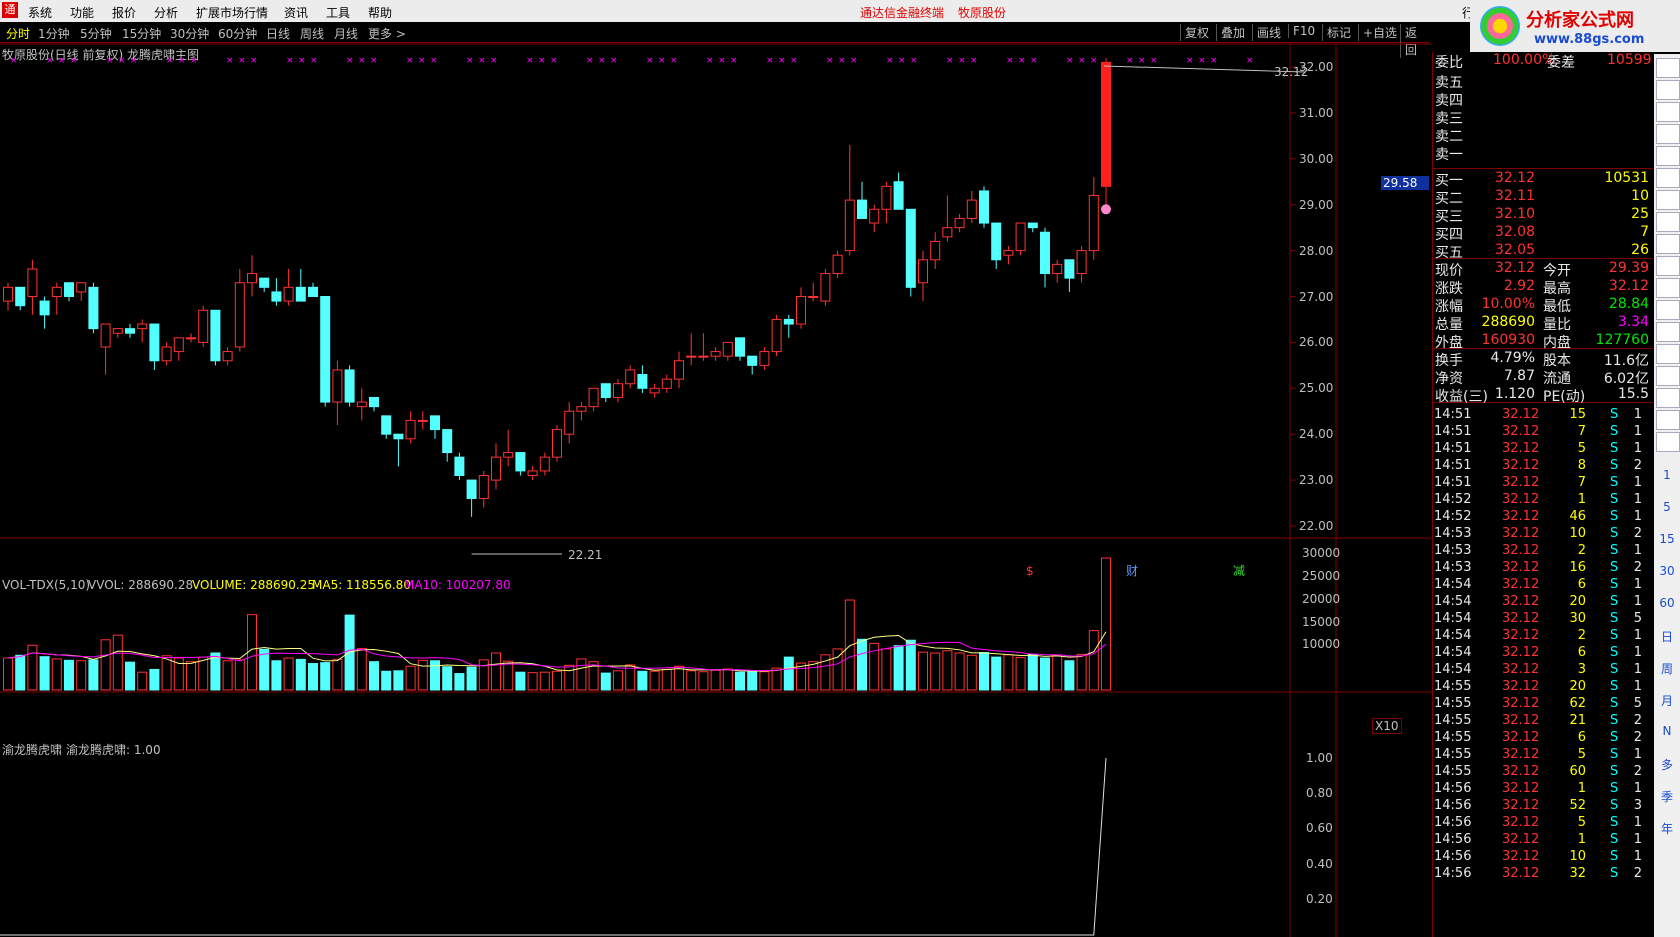 The image size is (1680, 937). What do you see at coordinates (1542, 636) in the screenshot?
I see `tick-row: 14:54 32.12 2 S 1` at bounding box center [1542, 636].